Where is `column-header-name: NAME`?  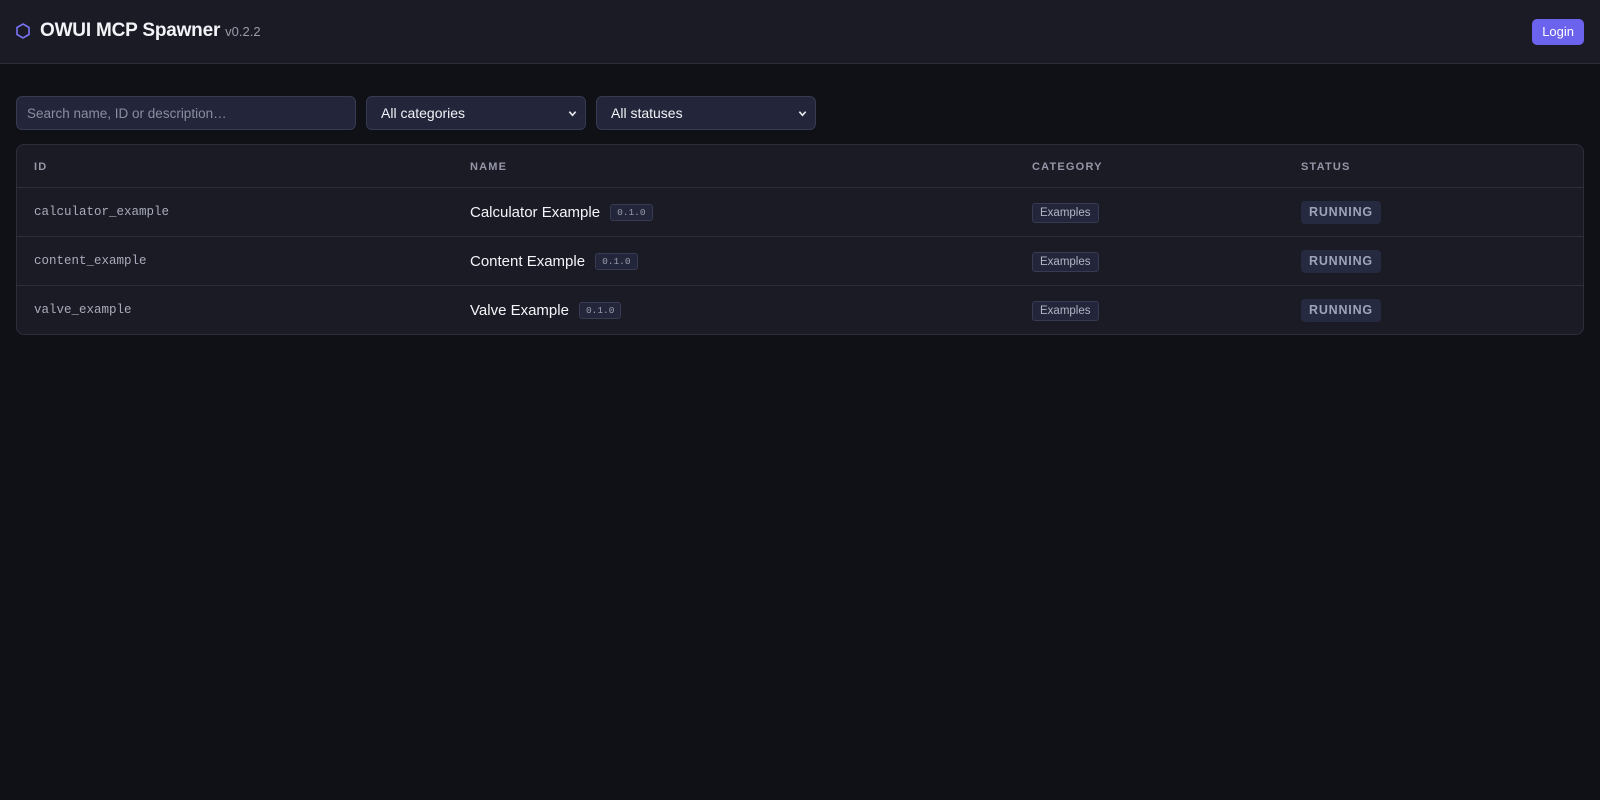
column-header-name: NAME is located at coordinates (488, 167).